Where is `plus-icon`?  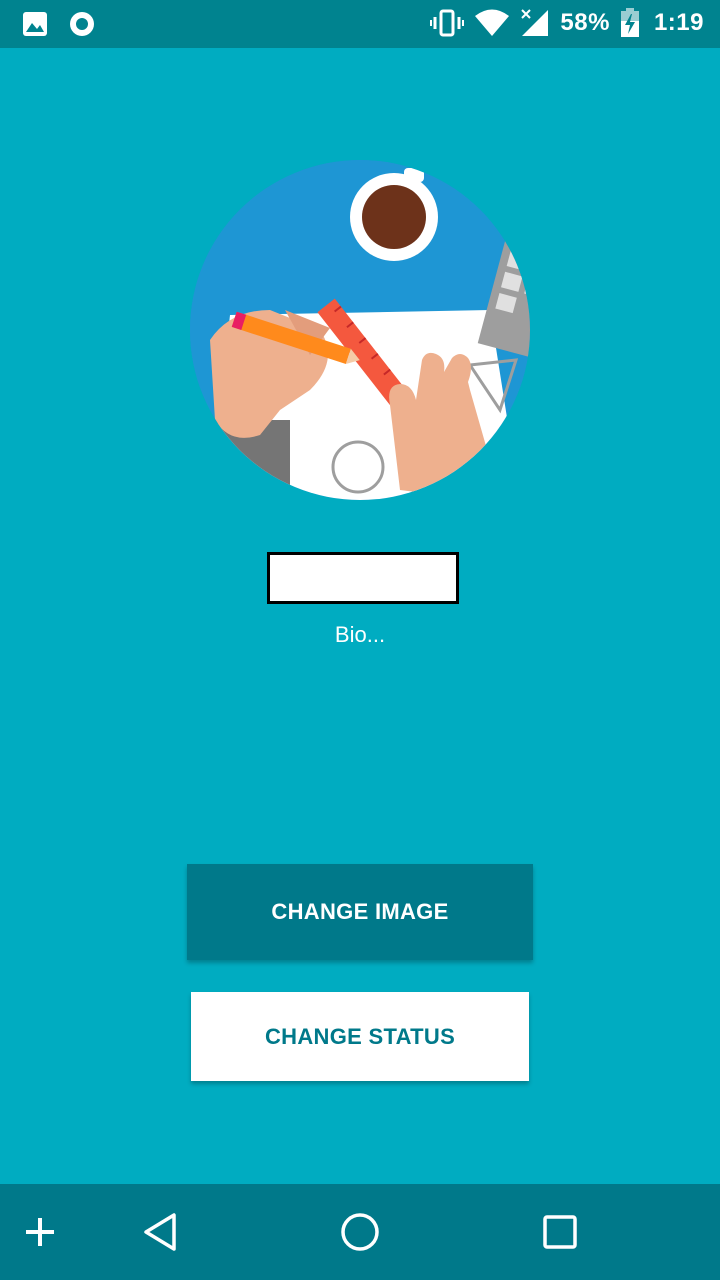 plus-icon is located at coordinates (40, 1232).